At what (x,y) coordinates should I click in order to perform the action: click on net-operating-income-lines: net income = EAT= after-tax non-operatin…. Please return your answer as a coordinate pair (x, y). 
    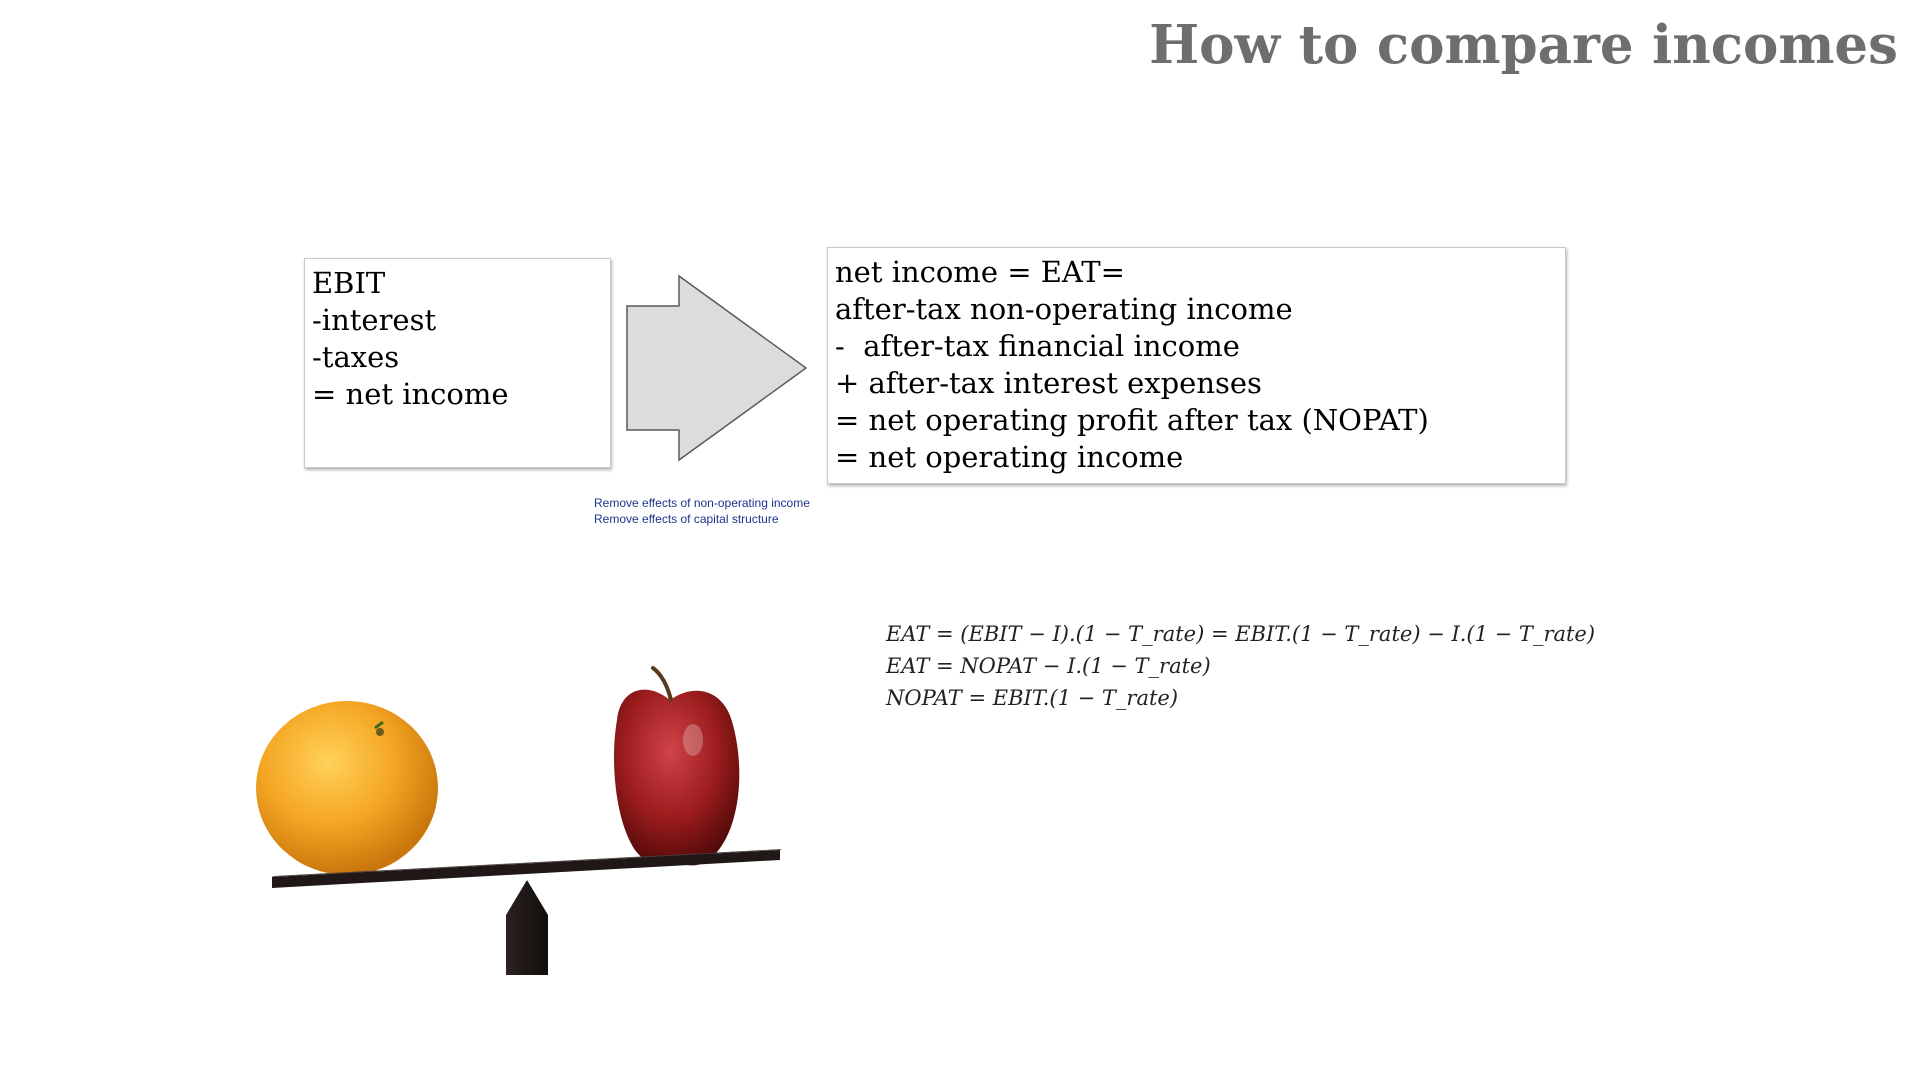
    Looking at the image, I should click on (1132, 365).